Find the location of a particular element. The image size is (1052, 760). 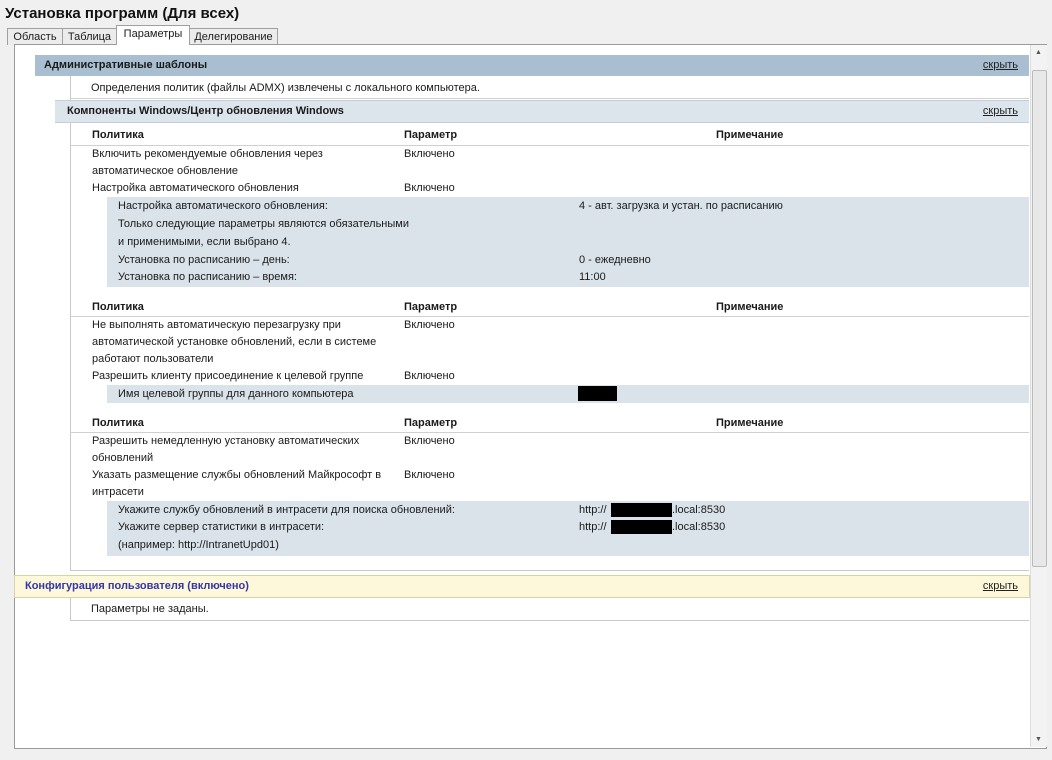

vertical-scrollbar: ▲ ▼ is located at coordinates (1038, 396).